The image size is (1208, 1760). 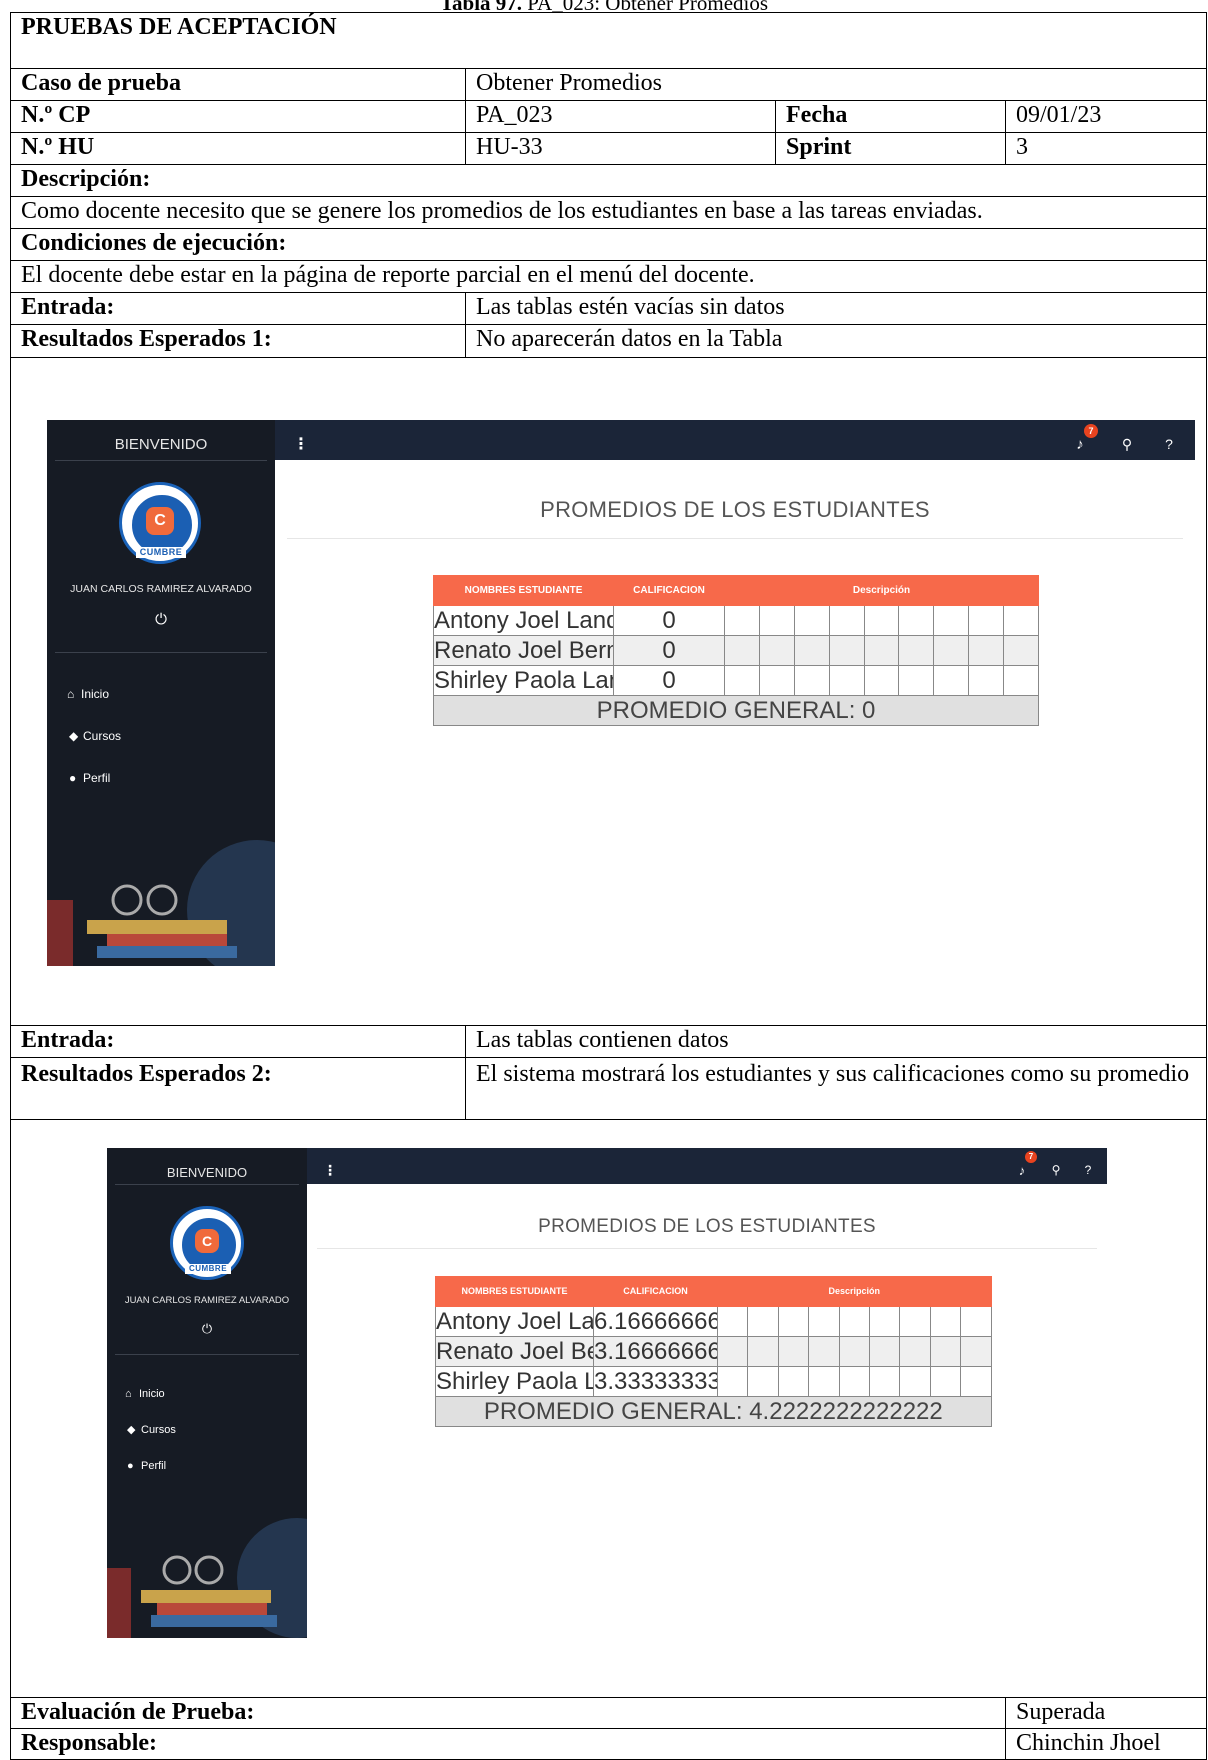 What do you see at coordinates (713, 1411) in the screenshot?
I see `general-average: PROMEDIO GENERAL: 4.2222222222222` at bounding box center [713, 1411].